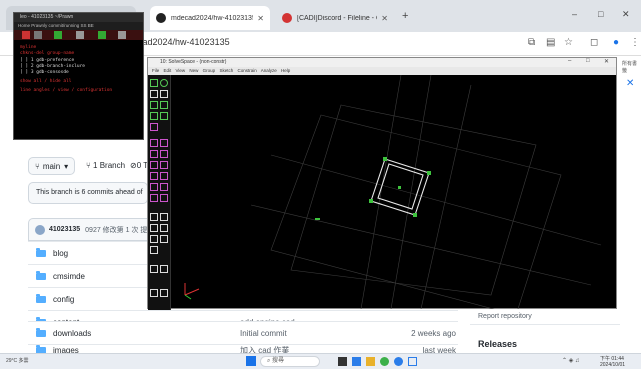 Image resolution: width=641 pixels, height=369 pixels. What do you see at coordinates (588, 61) in the screenshot?
I see `cad-maximize: □` at bounding box center [588, 61].